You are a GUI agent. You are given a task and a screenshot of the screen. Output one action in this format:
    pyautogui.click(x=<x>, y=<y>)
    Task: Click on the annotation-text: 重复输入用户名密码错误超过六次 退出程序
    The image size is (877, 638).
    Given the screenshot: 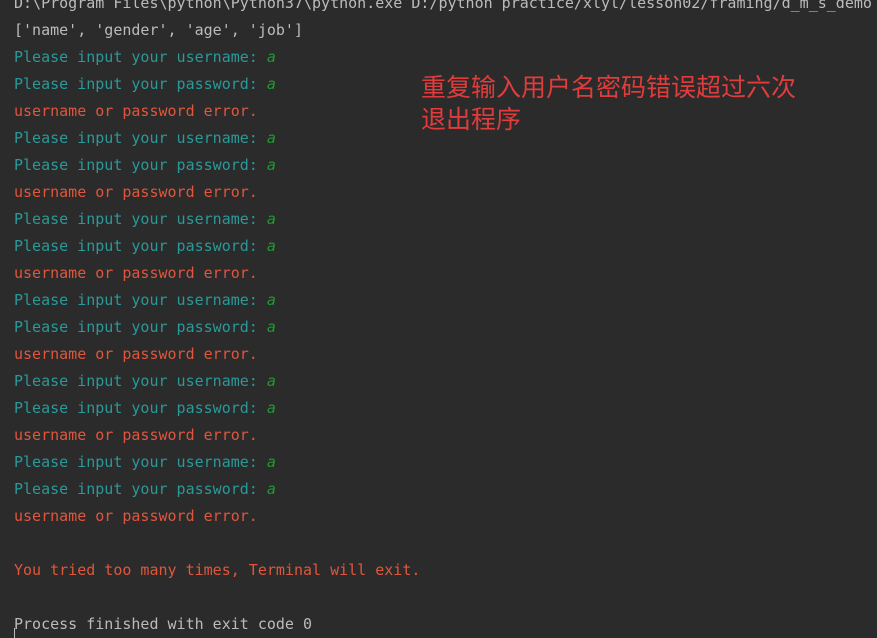 What is the action you would take?
    pyautogui.click(x=608, y=104)
    